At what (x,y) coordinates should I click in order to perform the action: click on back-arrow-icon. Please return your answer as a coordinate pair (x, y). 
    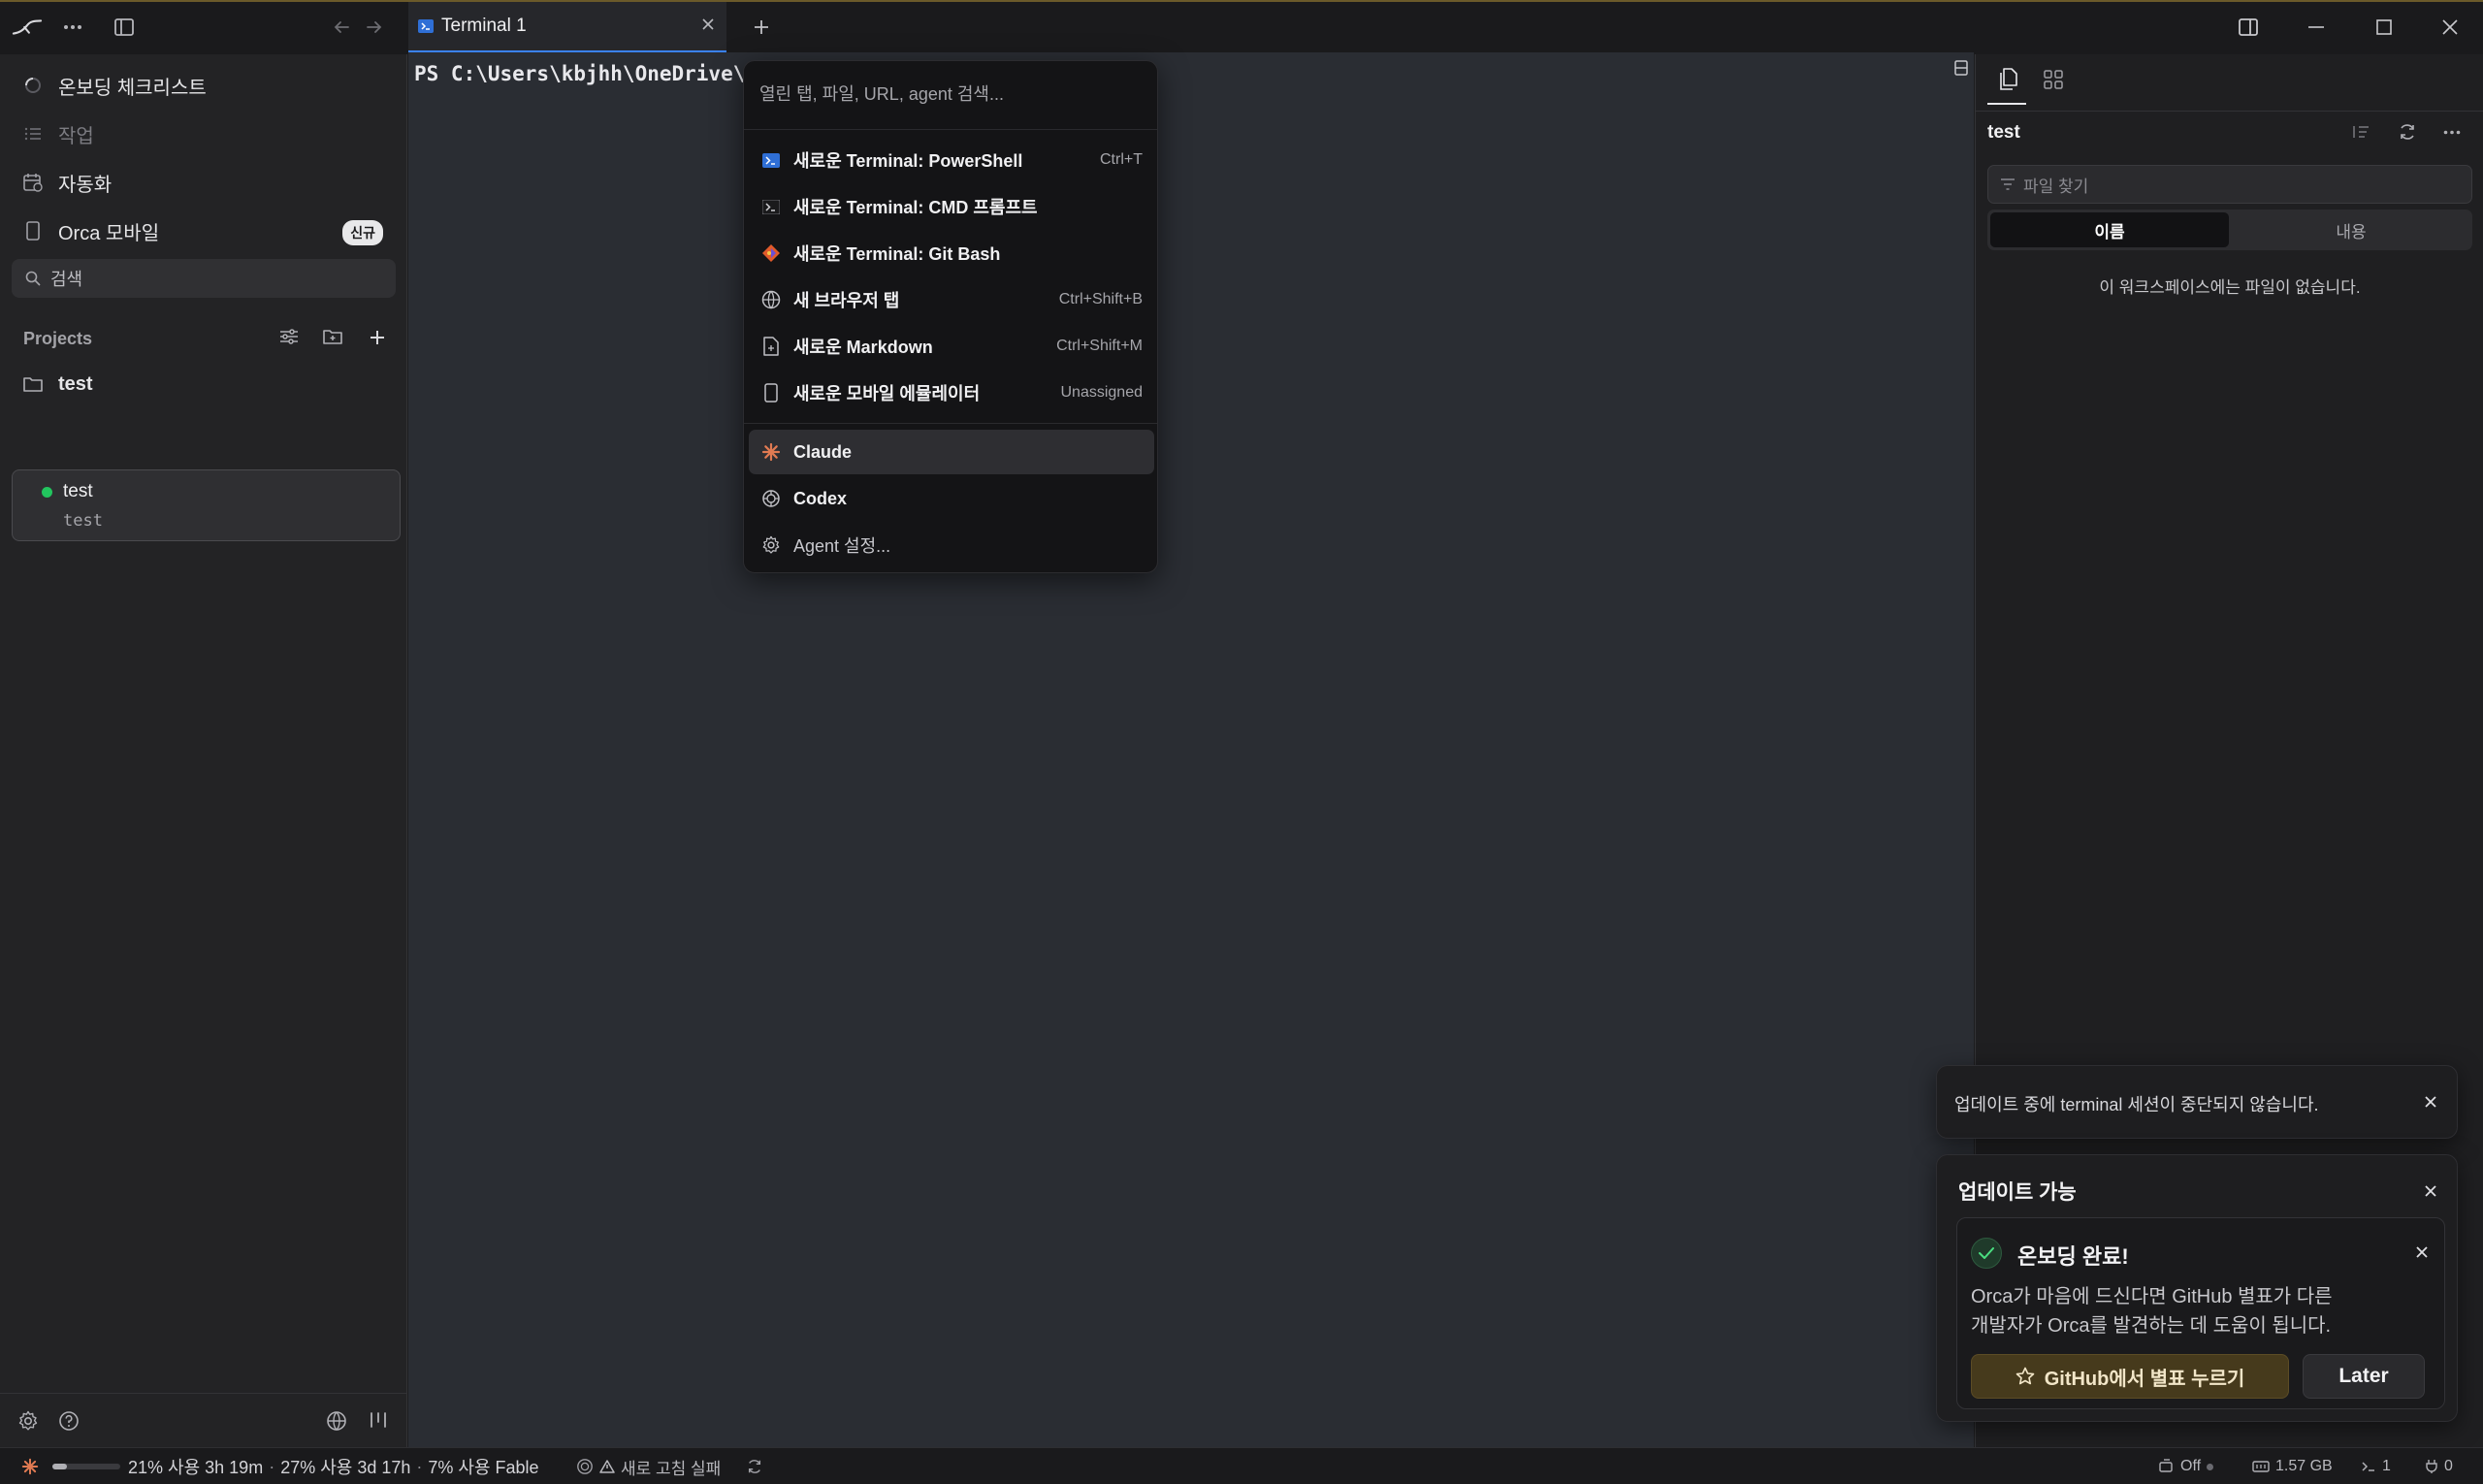
    Looking at the image, I should click on (342, 28).